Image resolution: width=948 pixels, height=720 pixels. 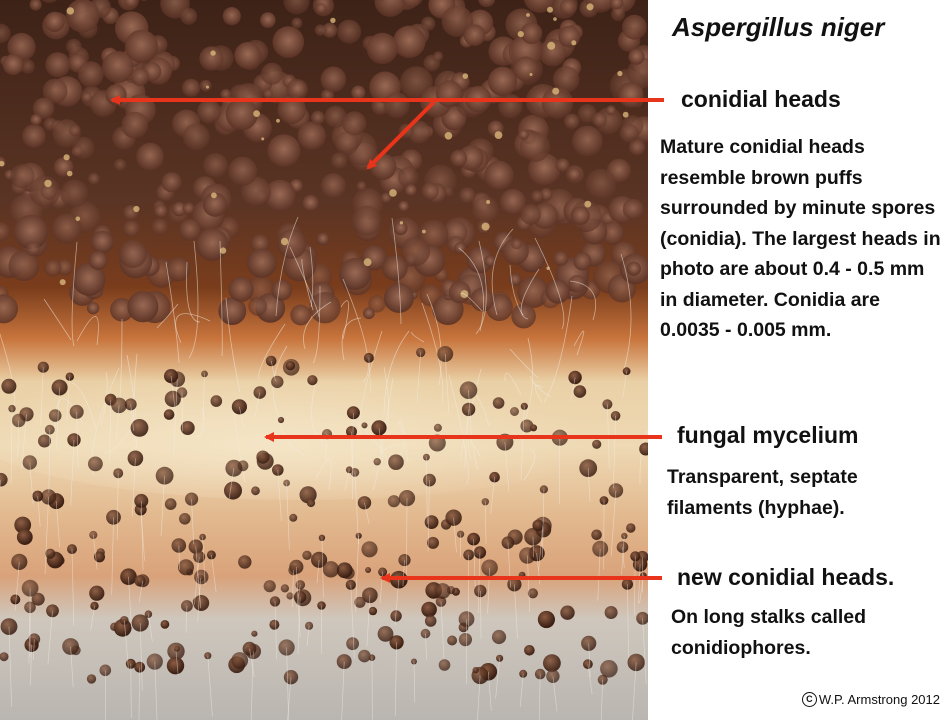 What do you see at coordinates (879, 699) in the screenshot?
I see `credit-text: W.P. Armstrong 2012` at bounding box center [879, 699].